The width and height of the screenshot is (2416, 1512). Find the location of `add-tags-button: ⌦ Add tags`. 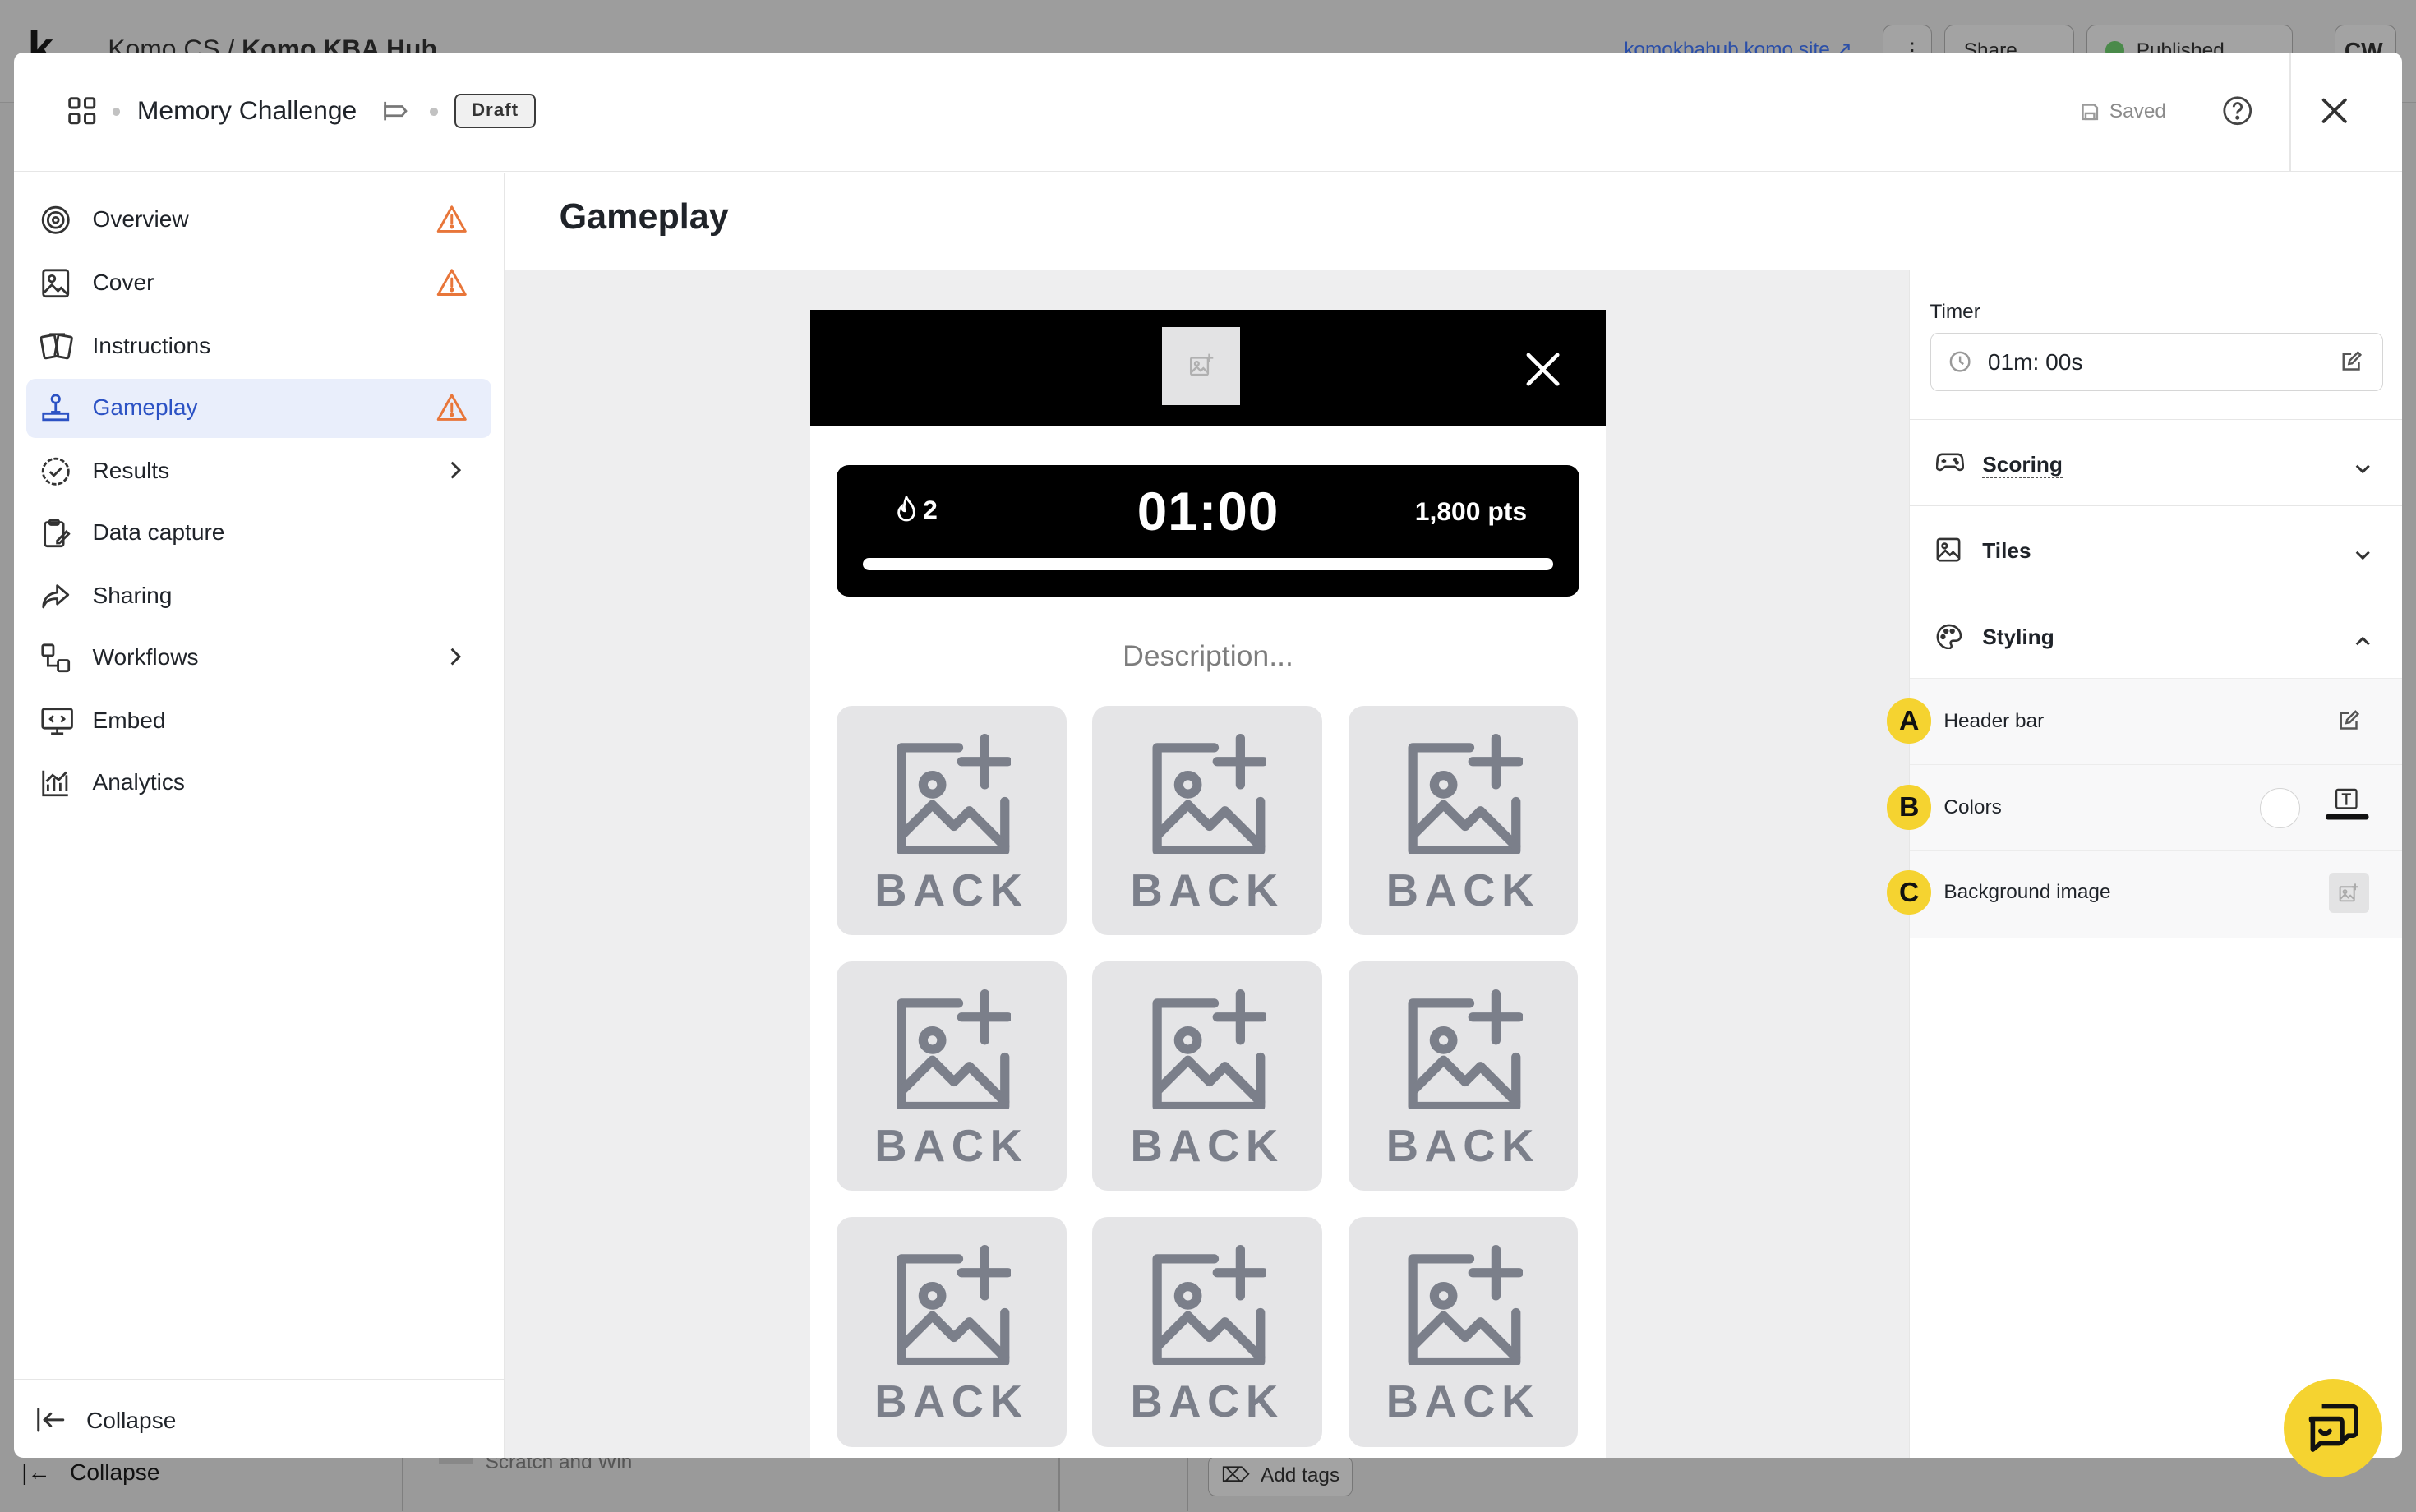

add-tags-button: ⌦ Add tags is located at coordinates (1280, 1476).